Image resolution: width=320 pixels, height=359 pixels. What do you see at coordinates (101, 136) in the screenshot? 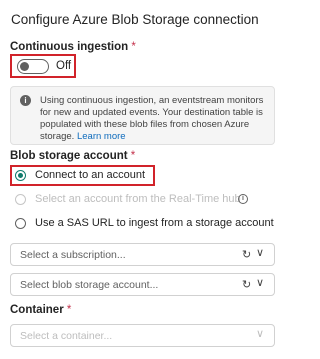
I see `learn-more-link: Learn more` at bounding box center [101, 136].